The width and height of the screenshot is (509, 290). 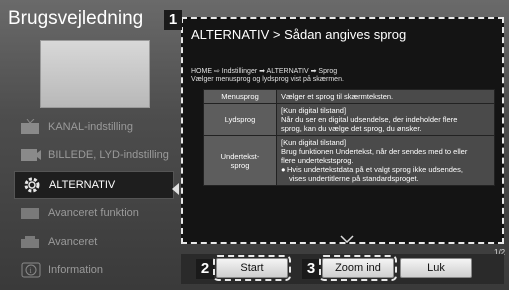 What do you see at coordinates (436, 268) in the screenshot?
I see `close-button: Luk` at bounding box center [436, 268].